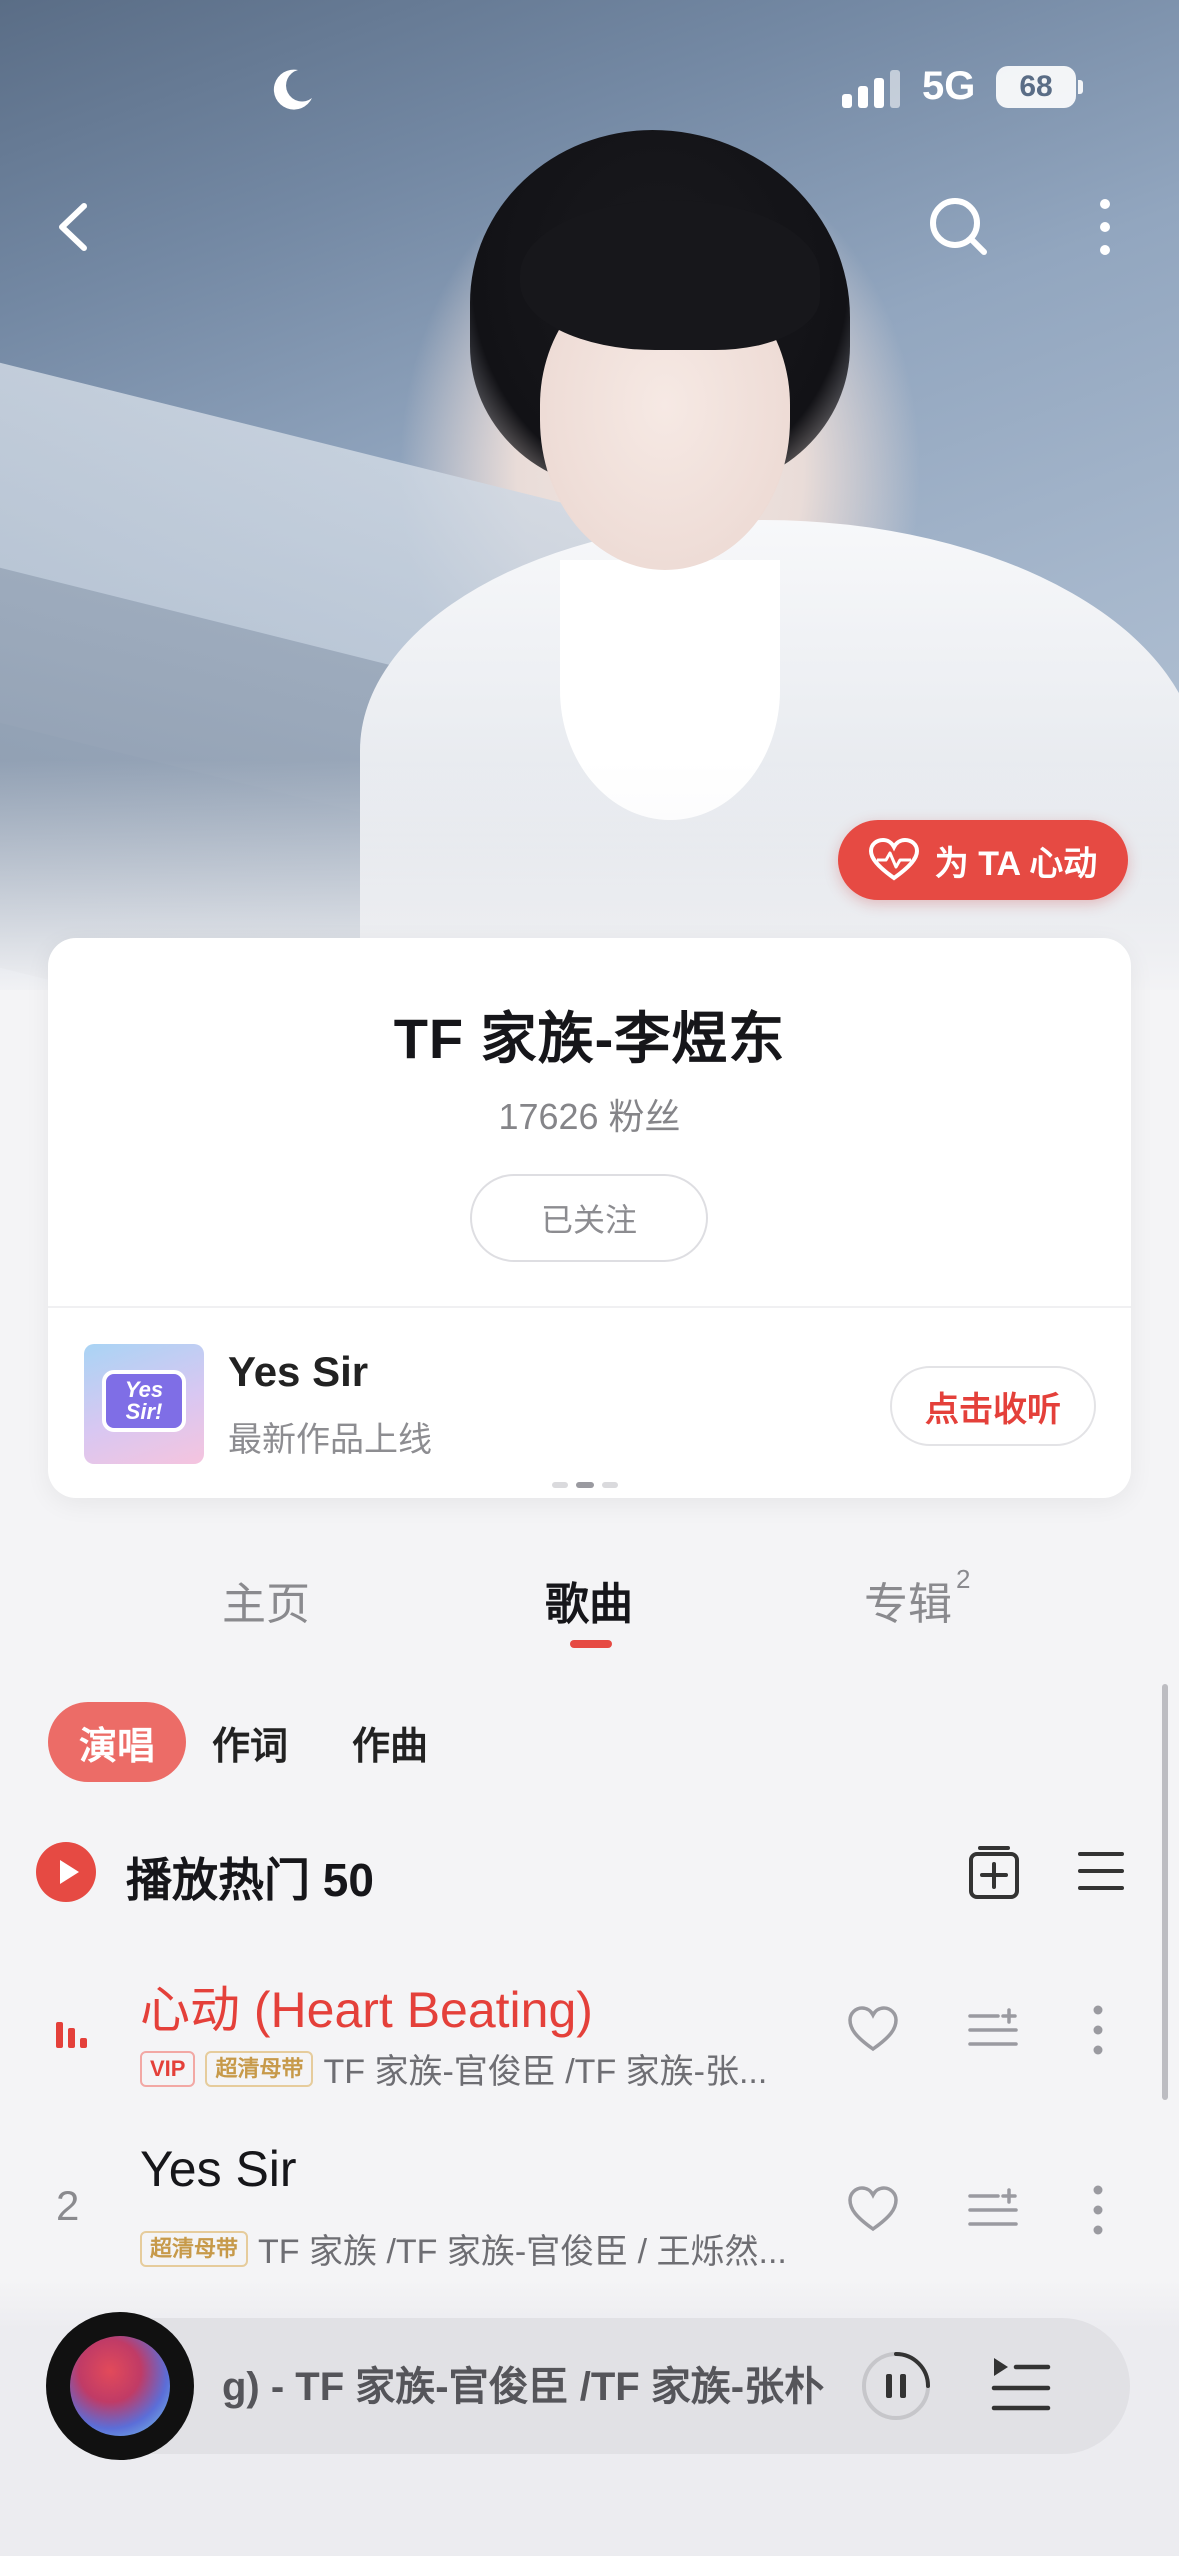 The width and height of the screenshot is (1179, 2556). I want to click on song-title: 心动 (Heart Beating), so click(366, 2010).